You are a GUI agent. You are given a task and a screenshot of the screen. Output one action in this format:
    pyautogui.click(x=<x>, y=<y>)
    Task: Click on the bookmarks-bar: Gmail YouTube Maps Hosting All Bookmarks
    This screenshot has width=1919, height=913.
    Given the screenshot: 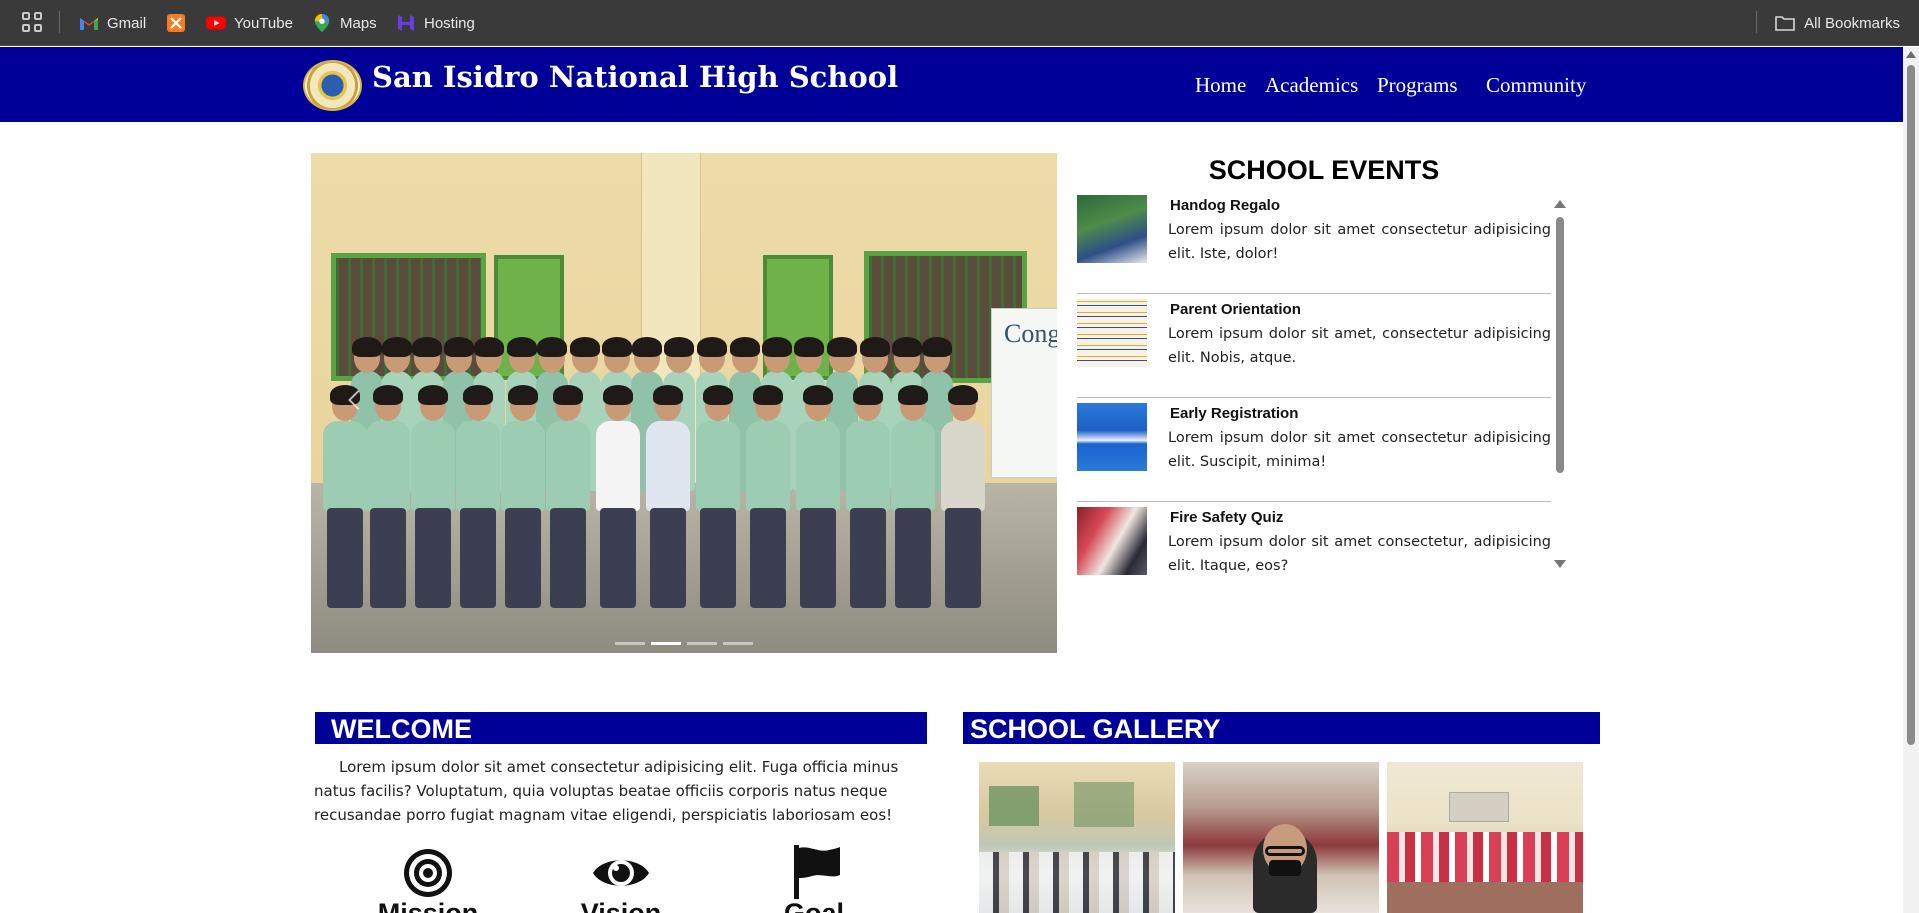 What is the action you would take?
    pyautogui.click(x=959, y=23)
    